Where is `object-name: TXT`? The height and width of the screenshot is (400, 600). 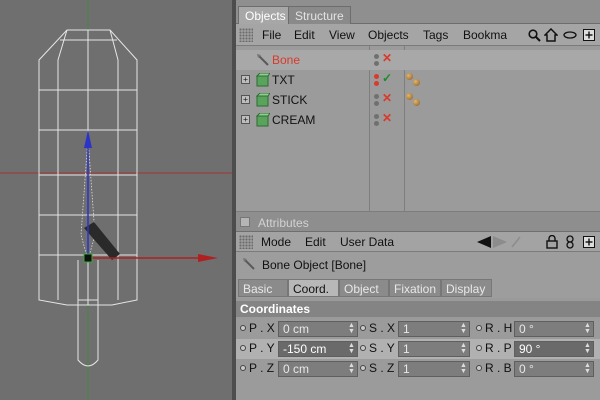
object-name: TXT is located at coordinates (283, 80).